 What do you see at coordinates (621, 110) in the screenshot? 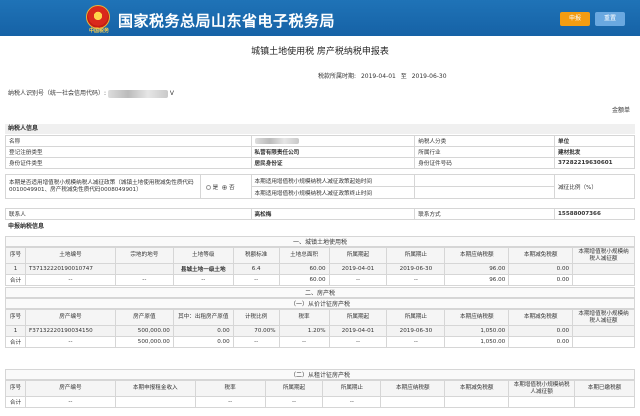
I see `amount-unit: 金额单` at bounding box center [621, 110].